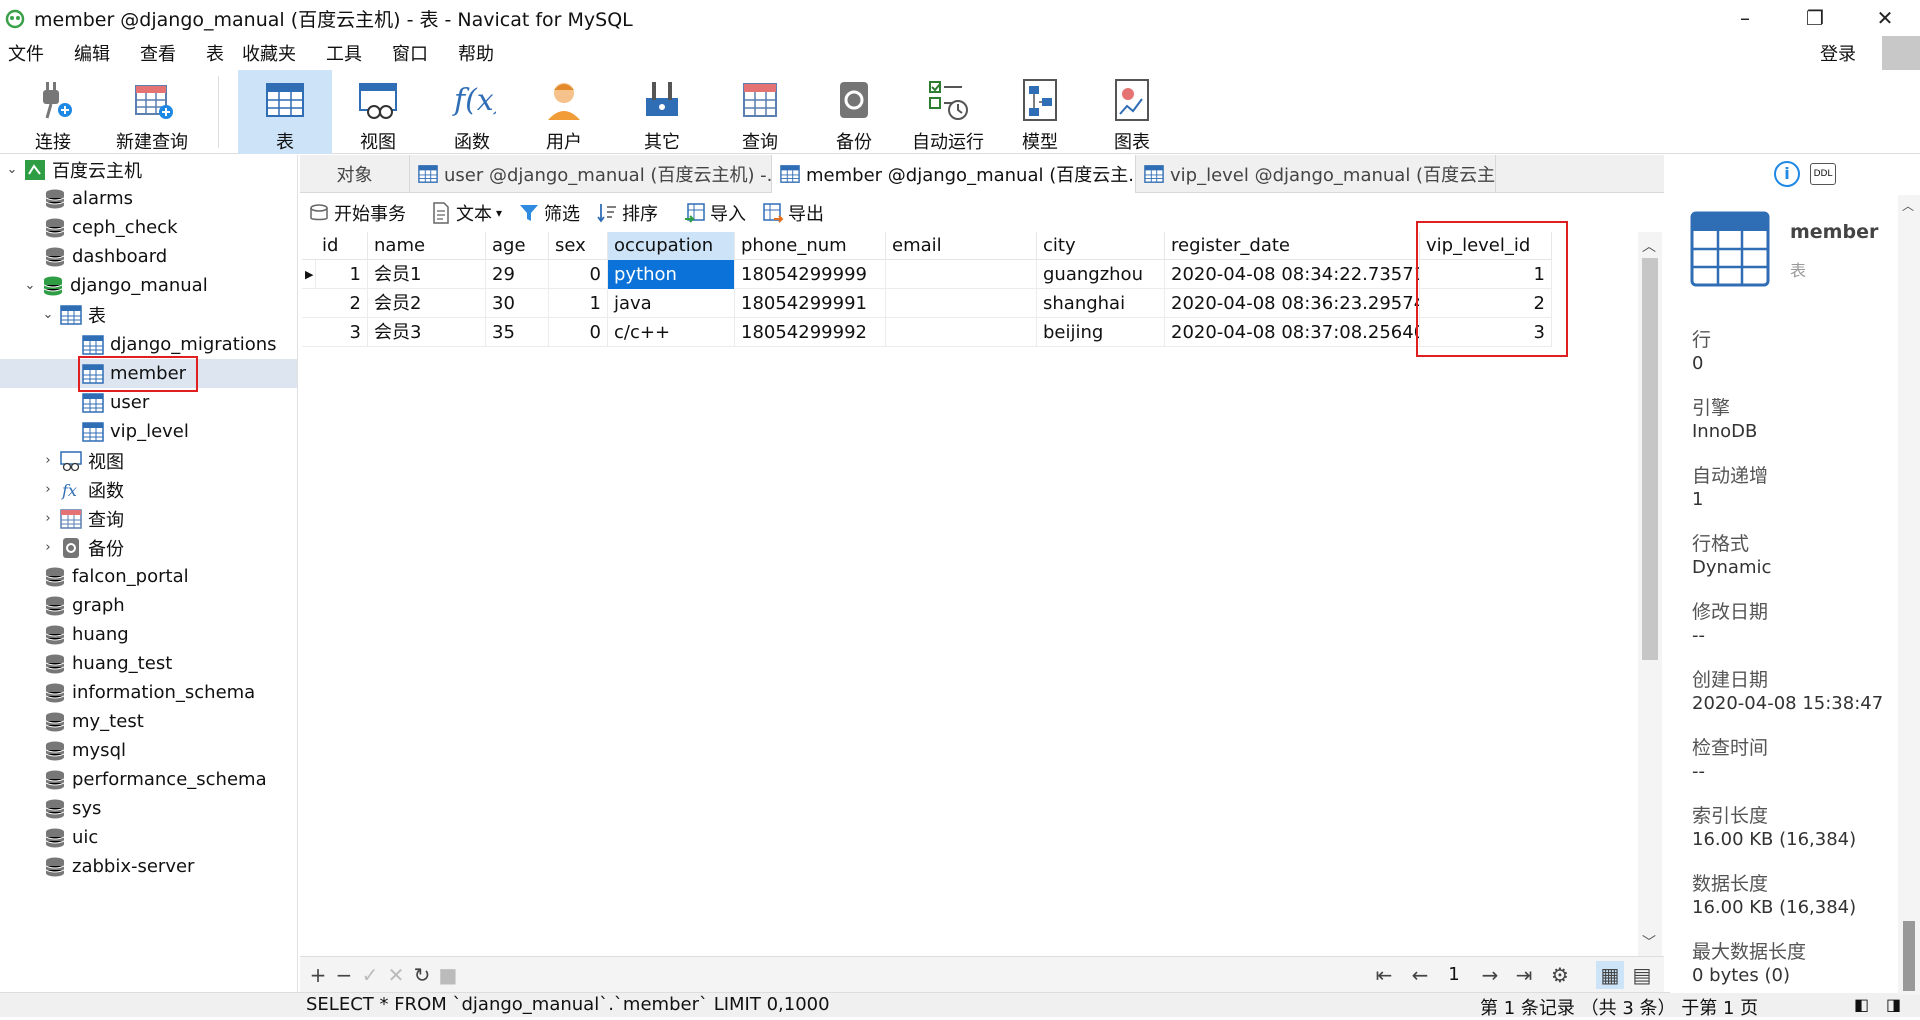 The image size is (1920, 1020). I want to click on column-header-city: city, so click(1101, 246).